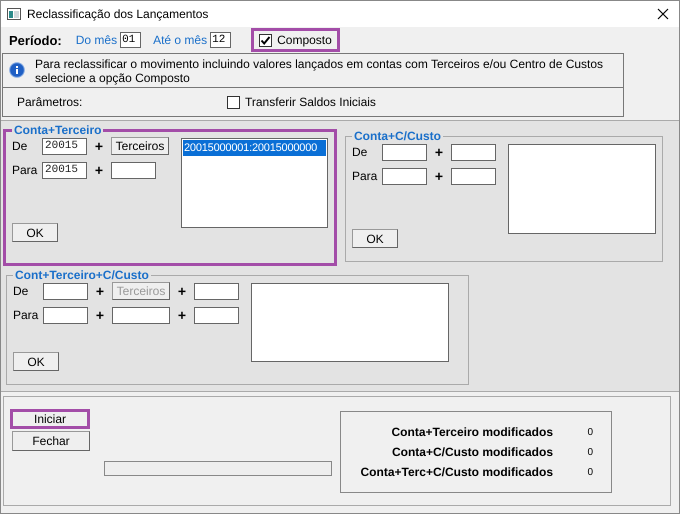  What do you see at coordinates (397, 136) in the screenshot?
I see `group-title: Conta+C/Custo` at bounding box center [397, 136].